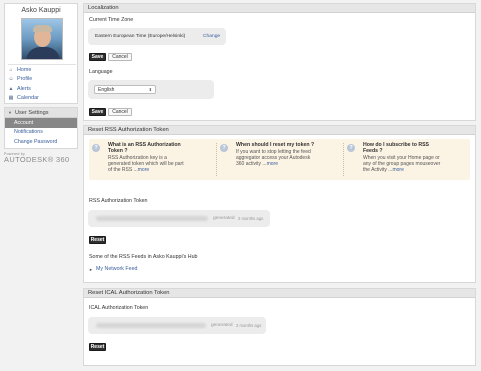 The height and width of the screenshot is (371, 481). What do you see at coordinates (279, 293) in the screenshot?
I see `ical-header: Reset ICAL Authorization Token` at bounding box center [279, 293].